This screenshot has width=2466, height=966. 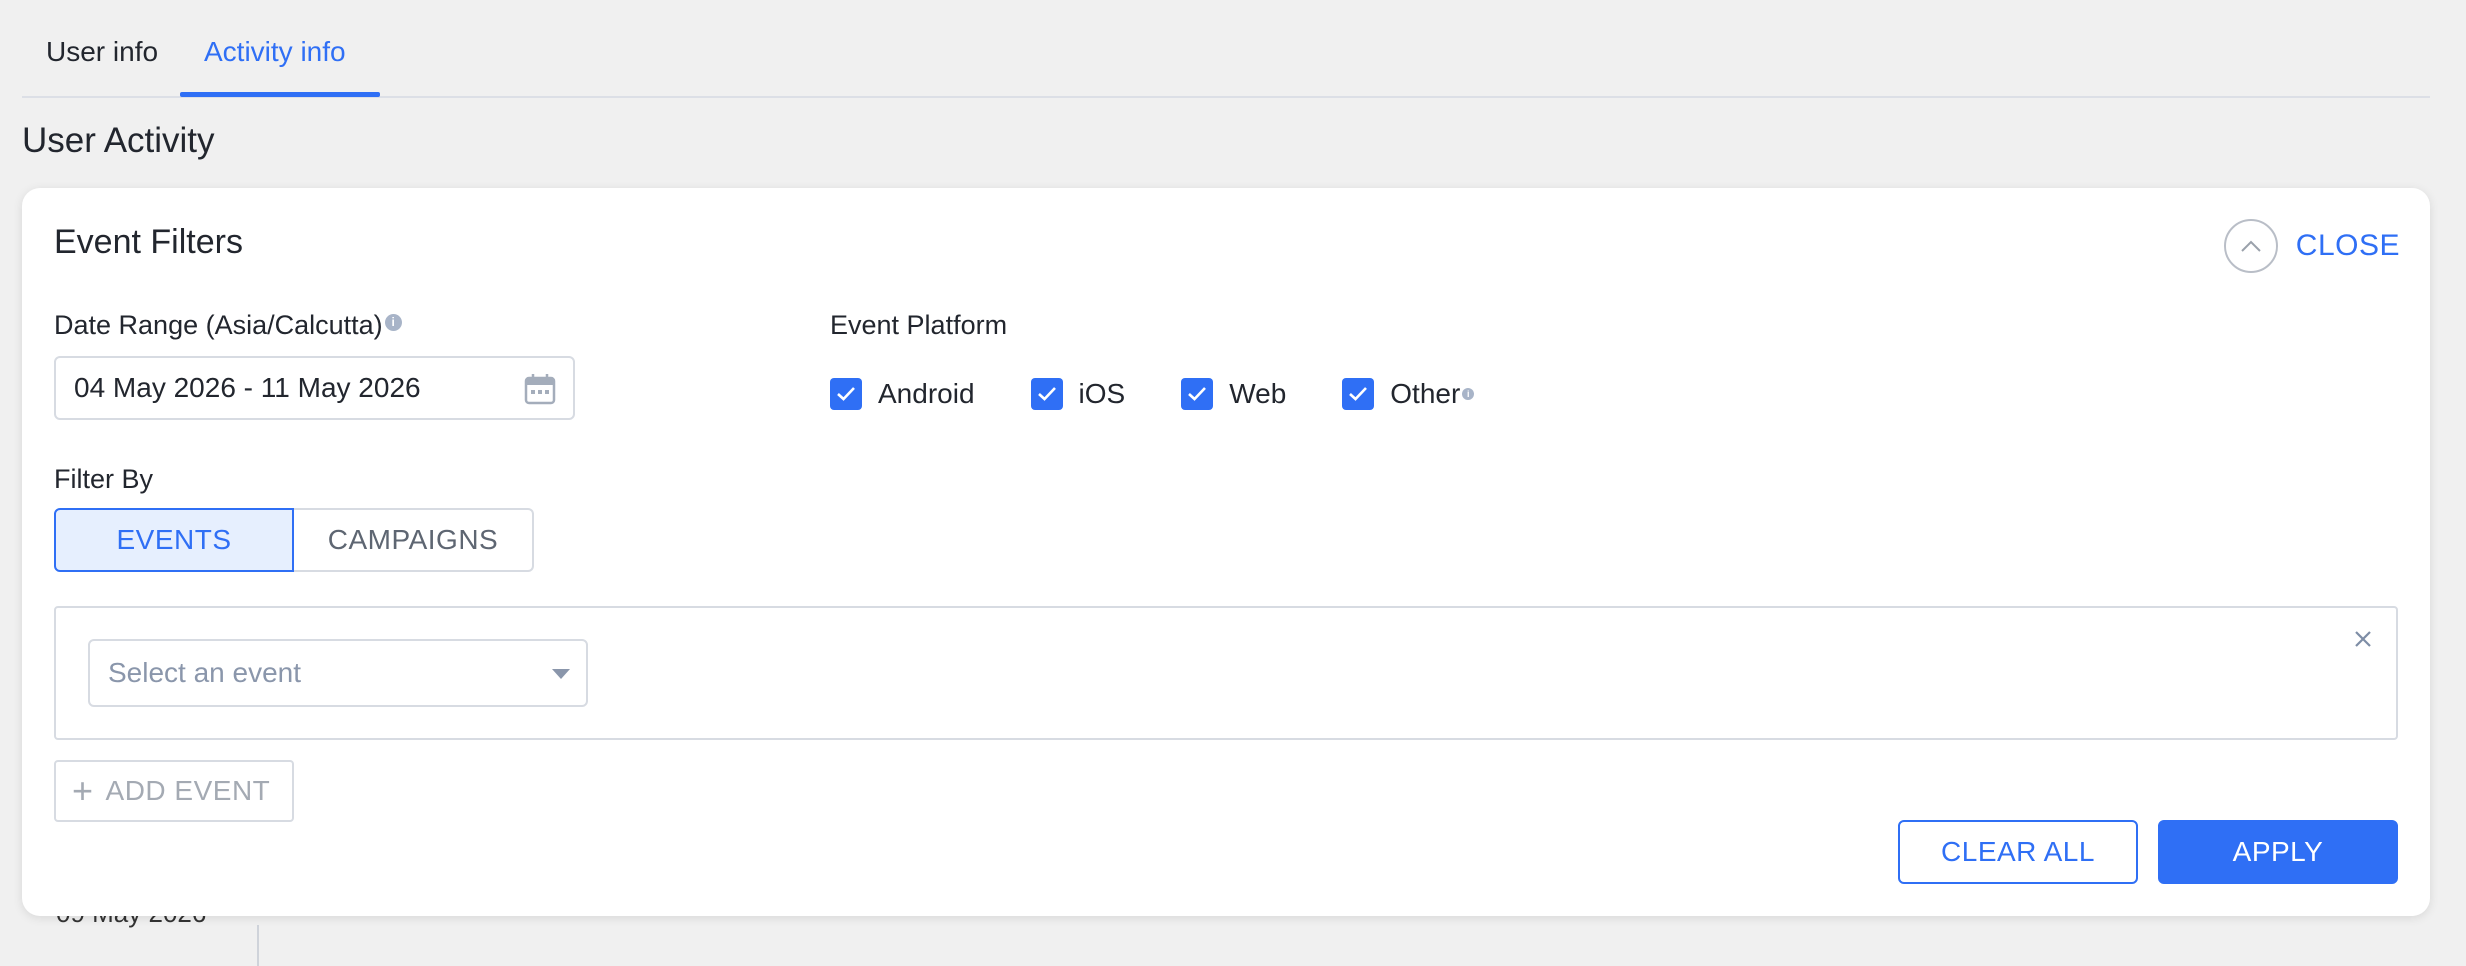 I want to click on platform-checkboxes: Android iOS Web Other i, so click(x=1180, y=394).